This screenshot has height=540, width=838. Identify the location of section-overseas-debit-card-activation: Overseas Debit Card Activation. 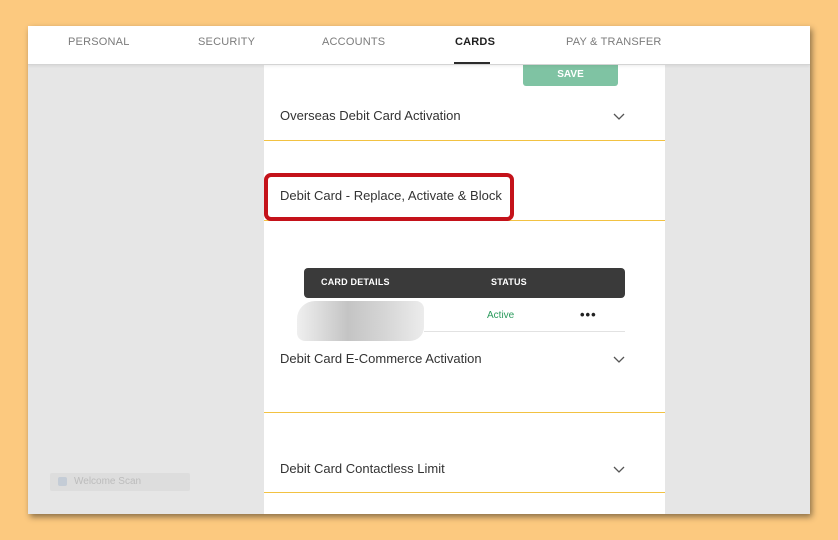
(464, 113).